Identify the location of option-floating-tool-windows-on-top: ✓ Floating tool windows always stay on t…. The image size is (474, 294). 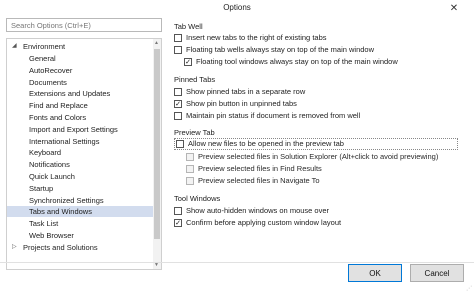
(291, 62).